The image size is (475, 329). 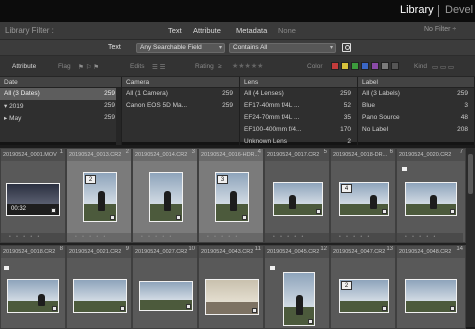 I want to click on rating-operator-icon: ≥, so click(x=220, y=66).